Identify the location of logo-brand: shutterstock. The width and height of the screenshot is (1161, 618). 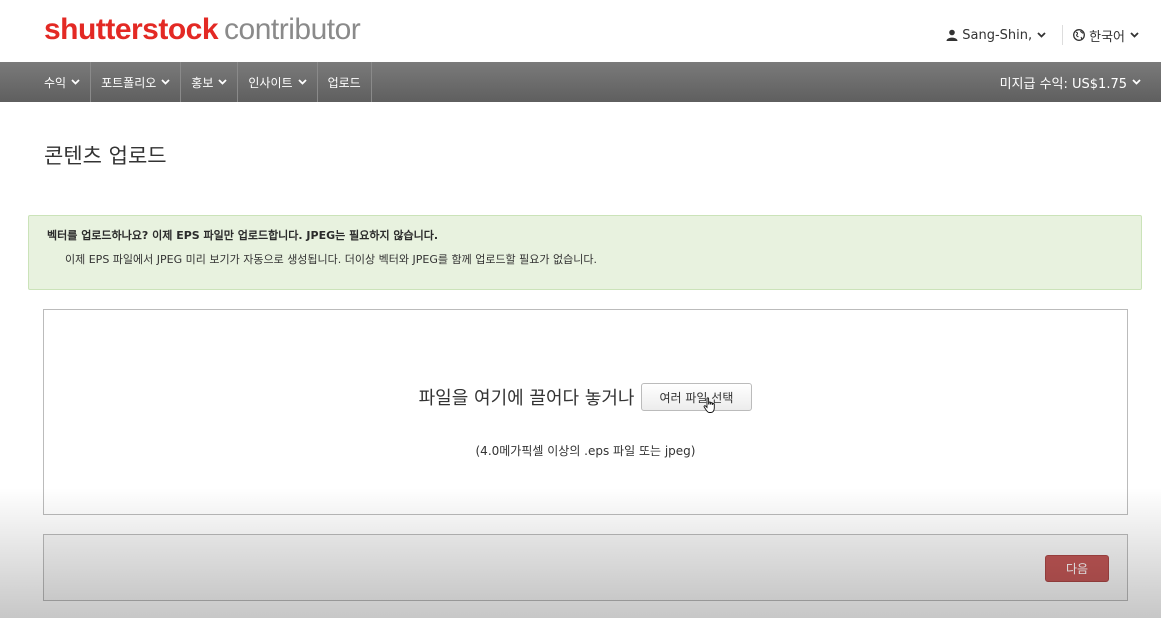
(131, 29).